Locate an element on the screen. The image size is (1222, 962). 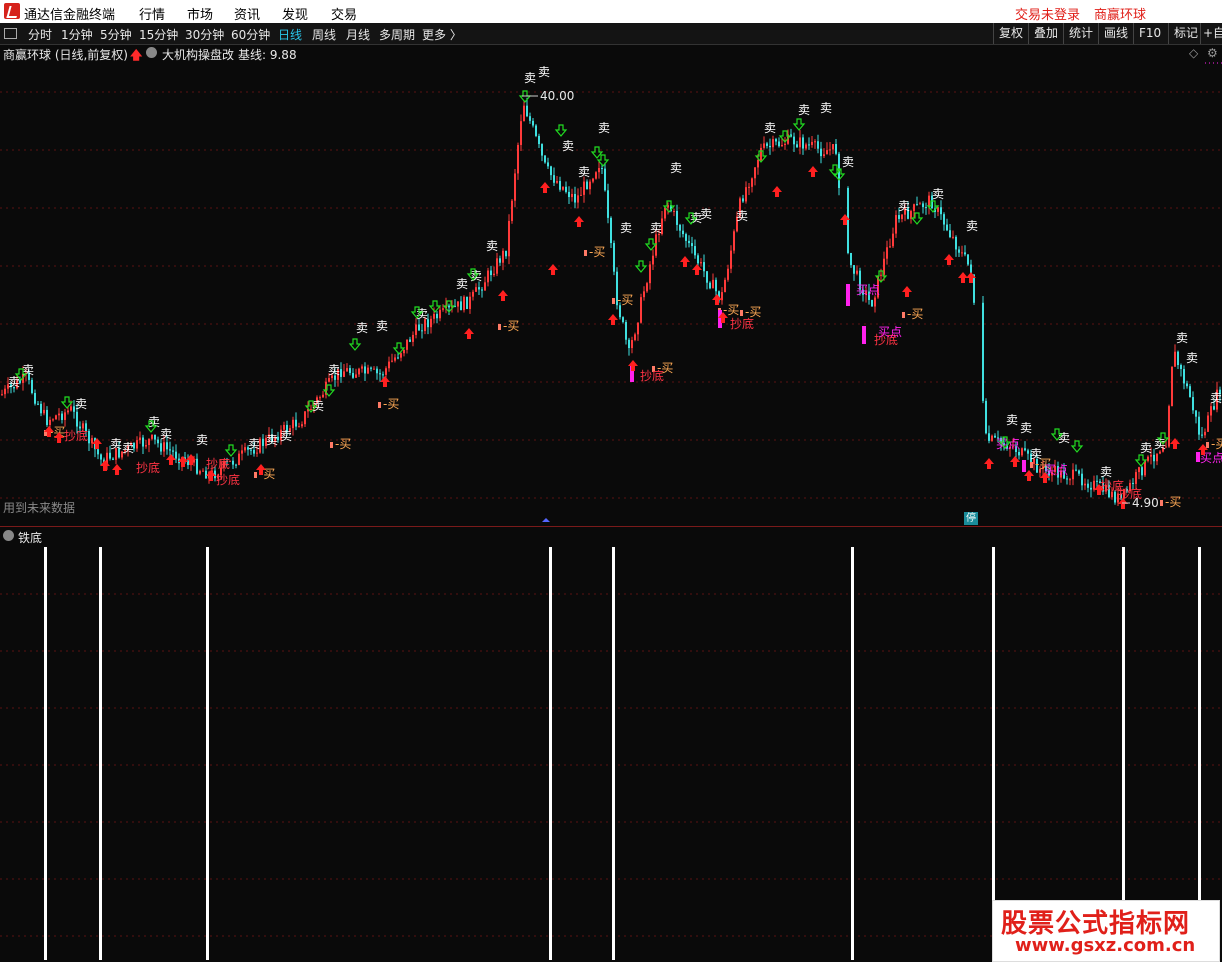
signal-bar is located at coordinates (864, 335).